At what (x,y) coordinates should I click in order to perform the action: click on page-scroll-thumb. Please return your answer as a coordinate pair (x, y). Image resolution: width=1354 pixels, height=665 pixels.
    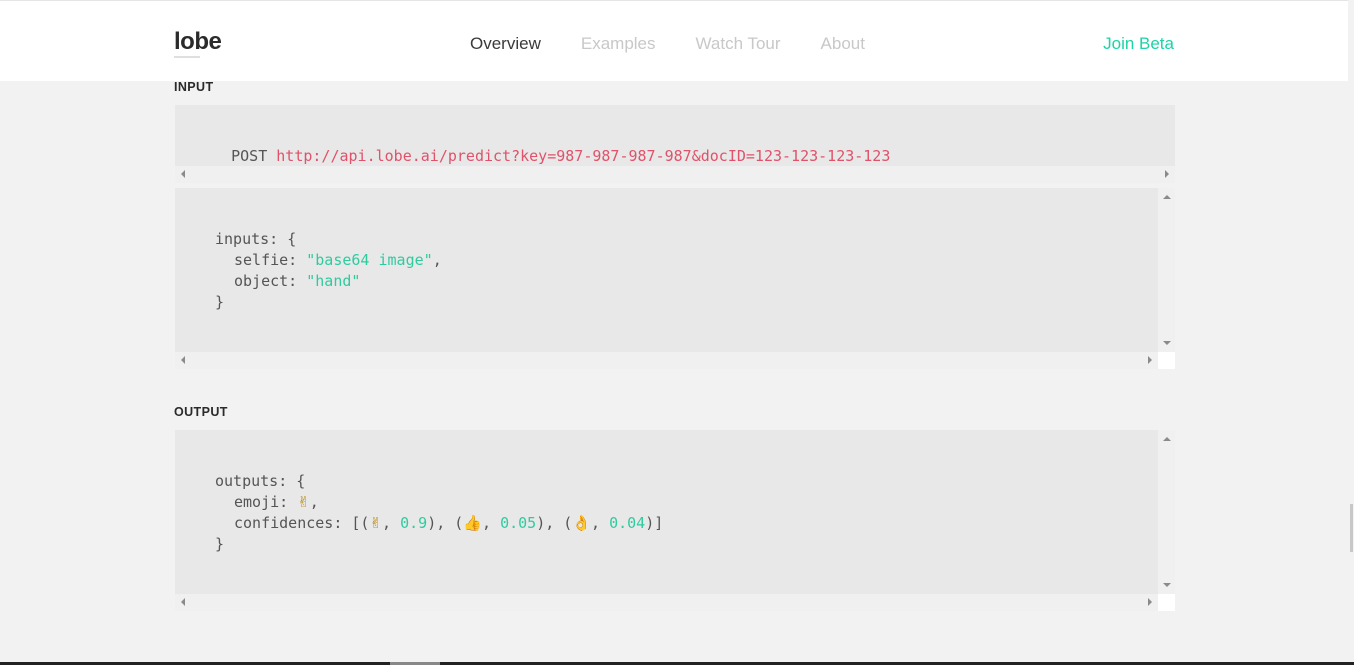
    Looking at the image, I should click on (1351, 528).